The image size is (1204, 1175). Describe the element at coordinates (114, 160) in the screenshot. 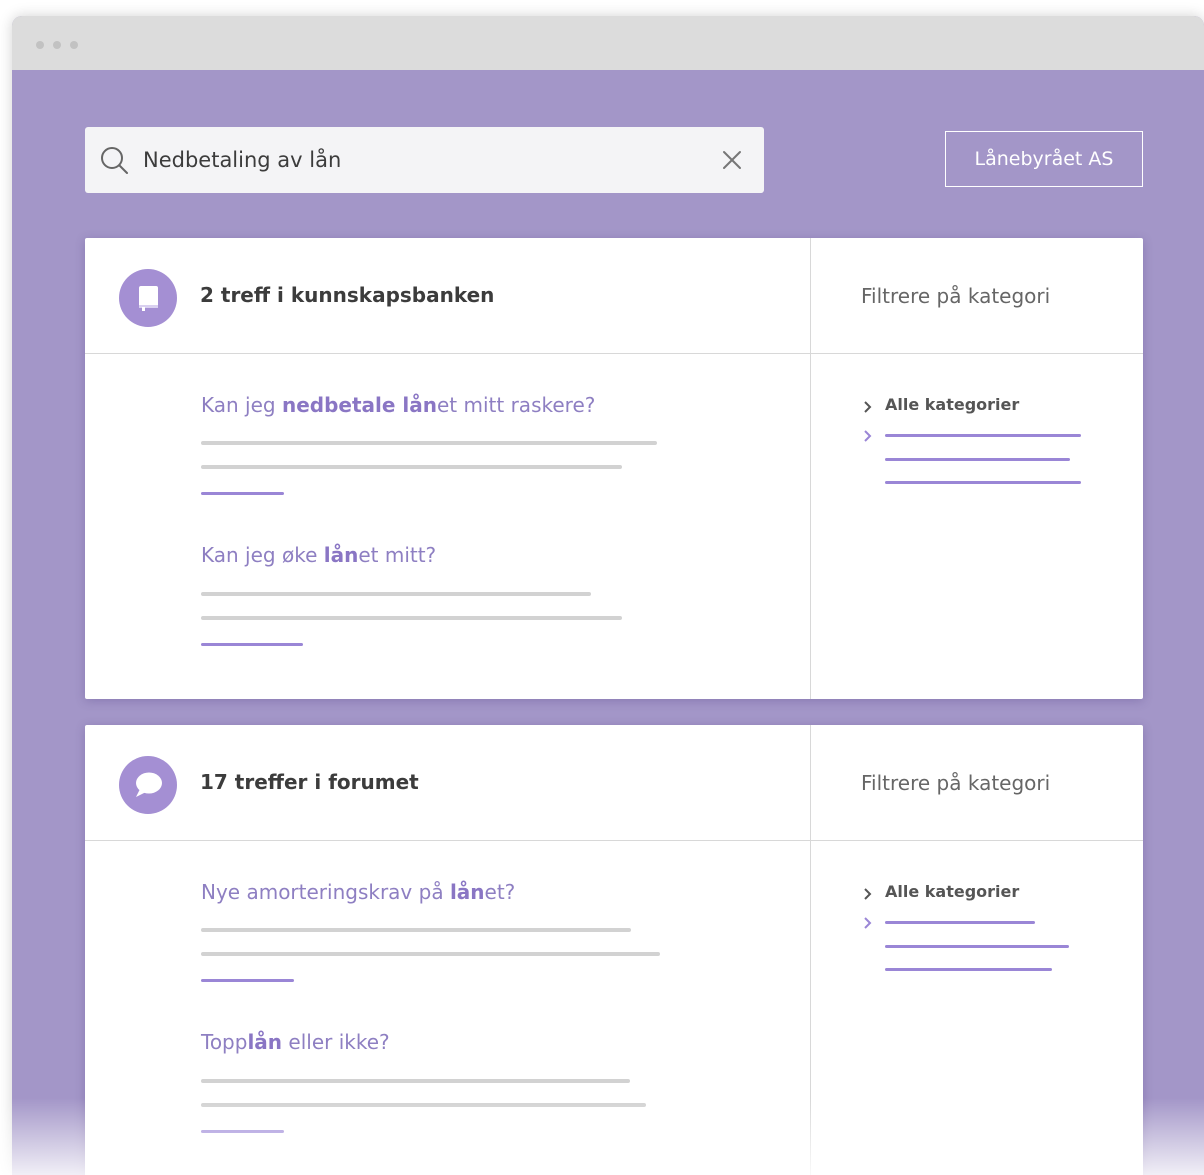

I see `search-icon` at that location.